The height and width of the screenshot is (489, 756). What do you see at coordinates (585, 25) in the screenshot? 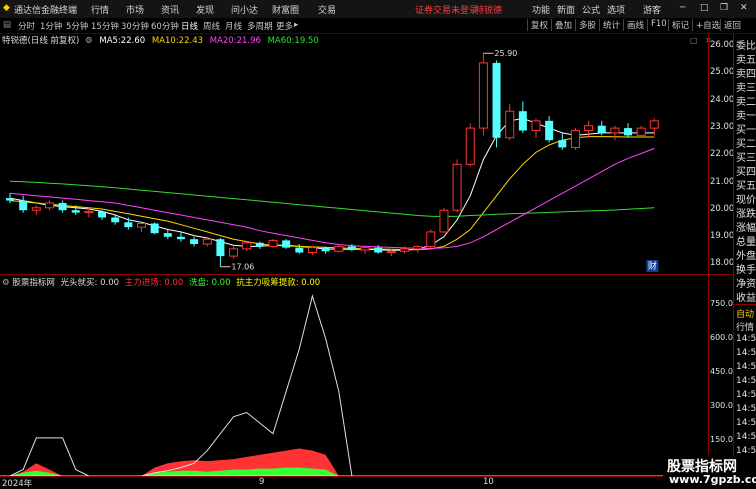
I see `btn-duogu: 多股` at bounding box center [585, 25].